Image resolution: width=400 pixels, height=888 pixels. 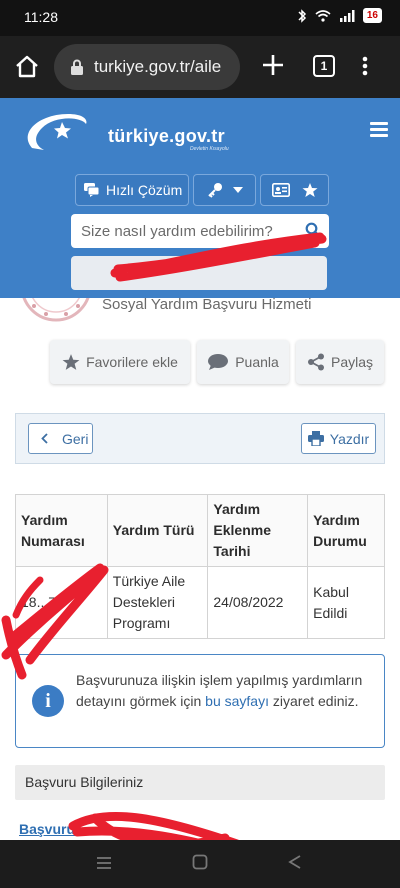 What do you see at coordinates (200, 438) in the screenshot?
I see `navigation-panel: Geri Yazdır` at bounding box center [200, 438].